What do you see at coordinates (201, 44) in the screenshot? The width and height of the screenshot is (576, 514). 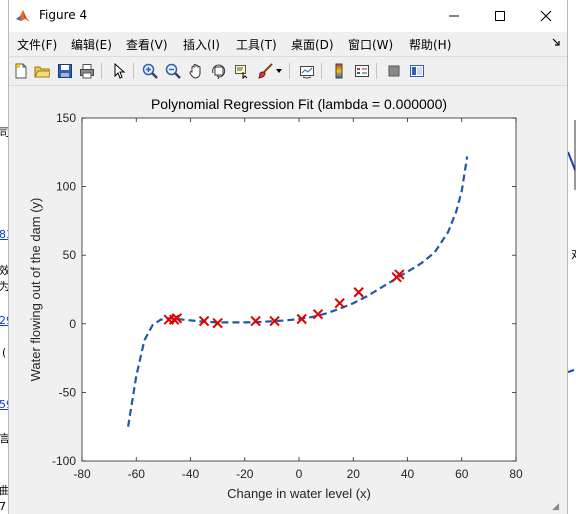 I see `menu-insert: 插入(I)` at bounding box center [201, 44].